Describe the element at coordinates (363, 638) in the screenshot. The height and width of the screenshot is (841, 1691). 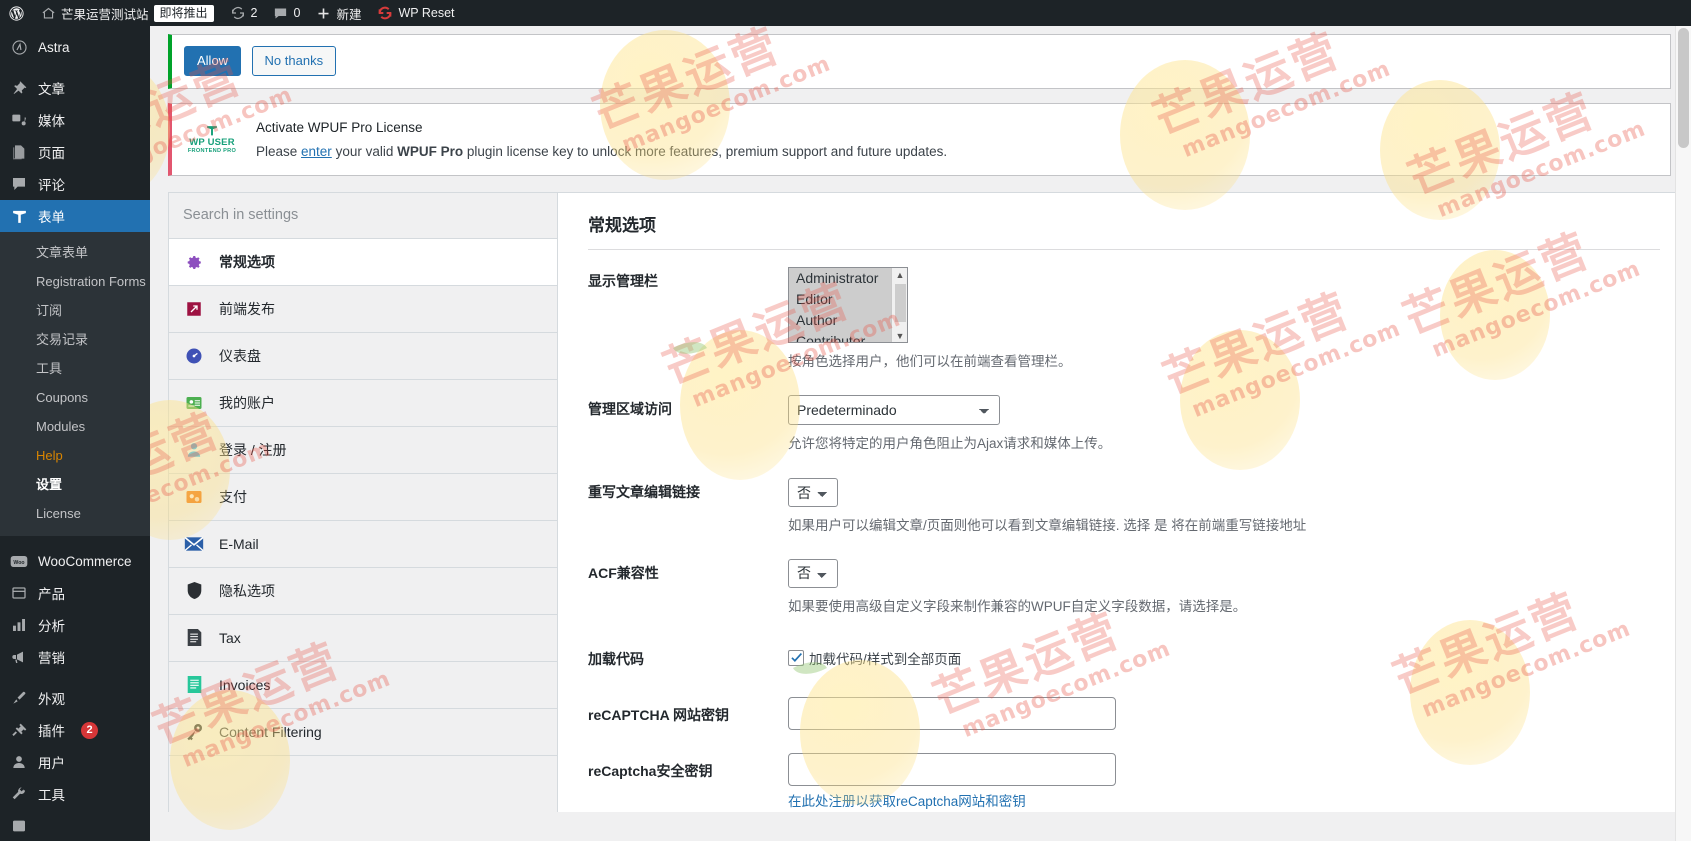
I see `settings-nav-item-tax: Tax` at that location.